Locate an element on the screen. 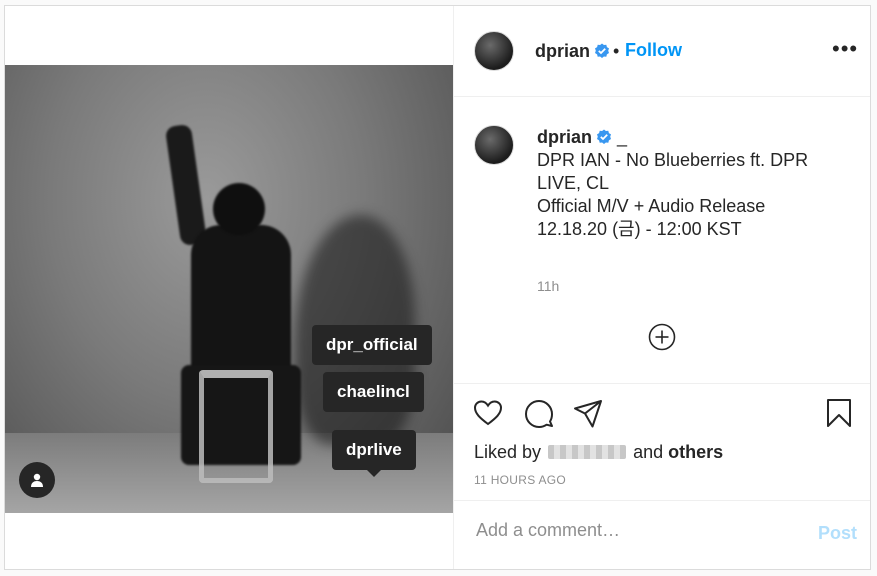  comment-input is located at coordinates (636, 530).